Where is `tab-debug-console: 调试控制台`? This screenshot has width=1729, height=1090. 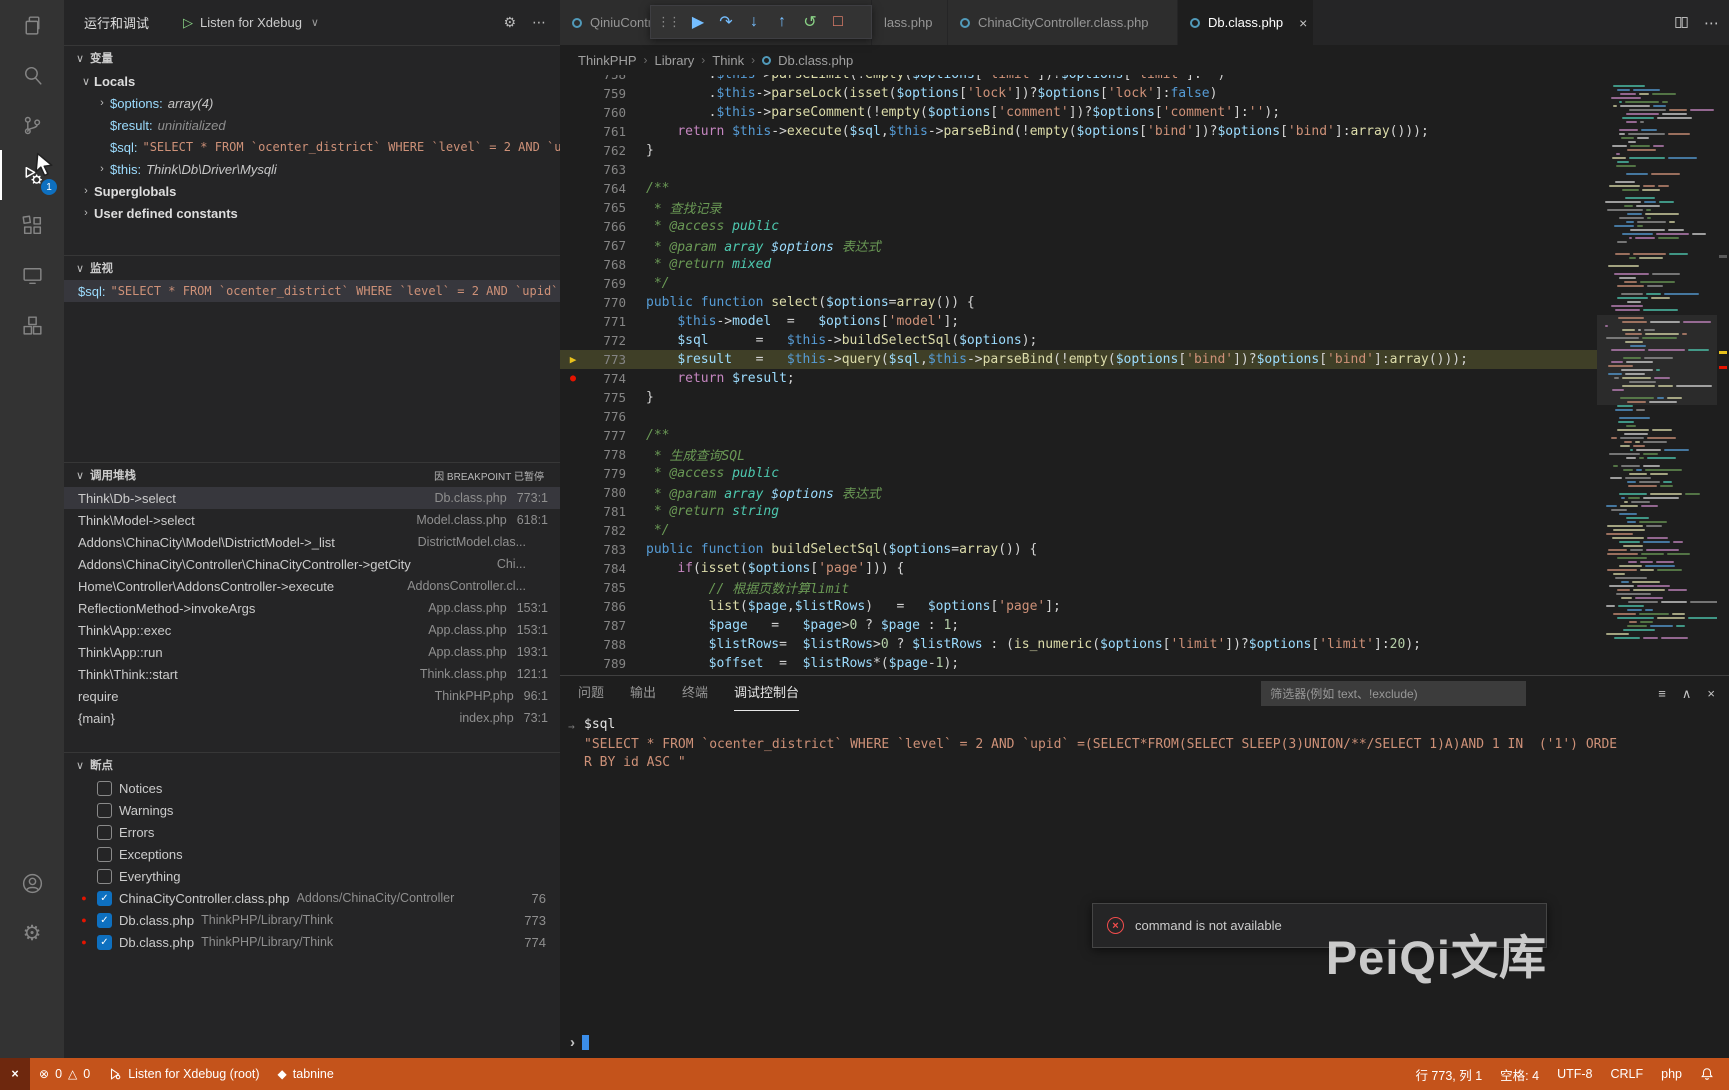 tab-debug-console: 调试控制台 is located at coordinates (767, 693).